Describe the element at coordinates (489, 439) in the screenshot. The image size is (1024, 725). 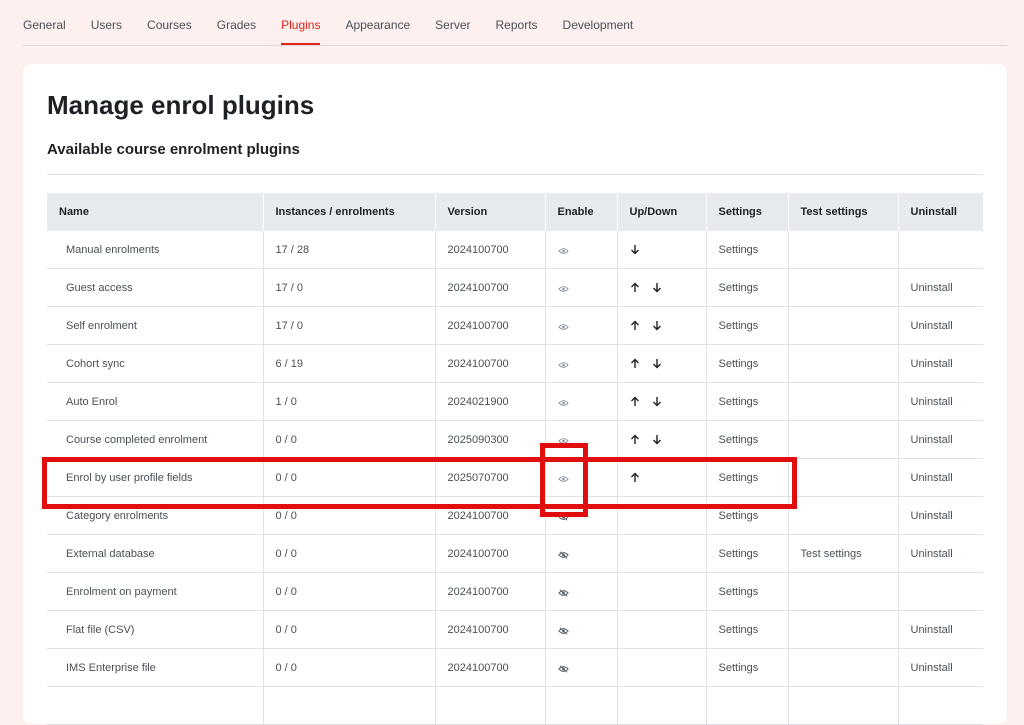
I see `plugin-version: 2025090300` at that location.